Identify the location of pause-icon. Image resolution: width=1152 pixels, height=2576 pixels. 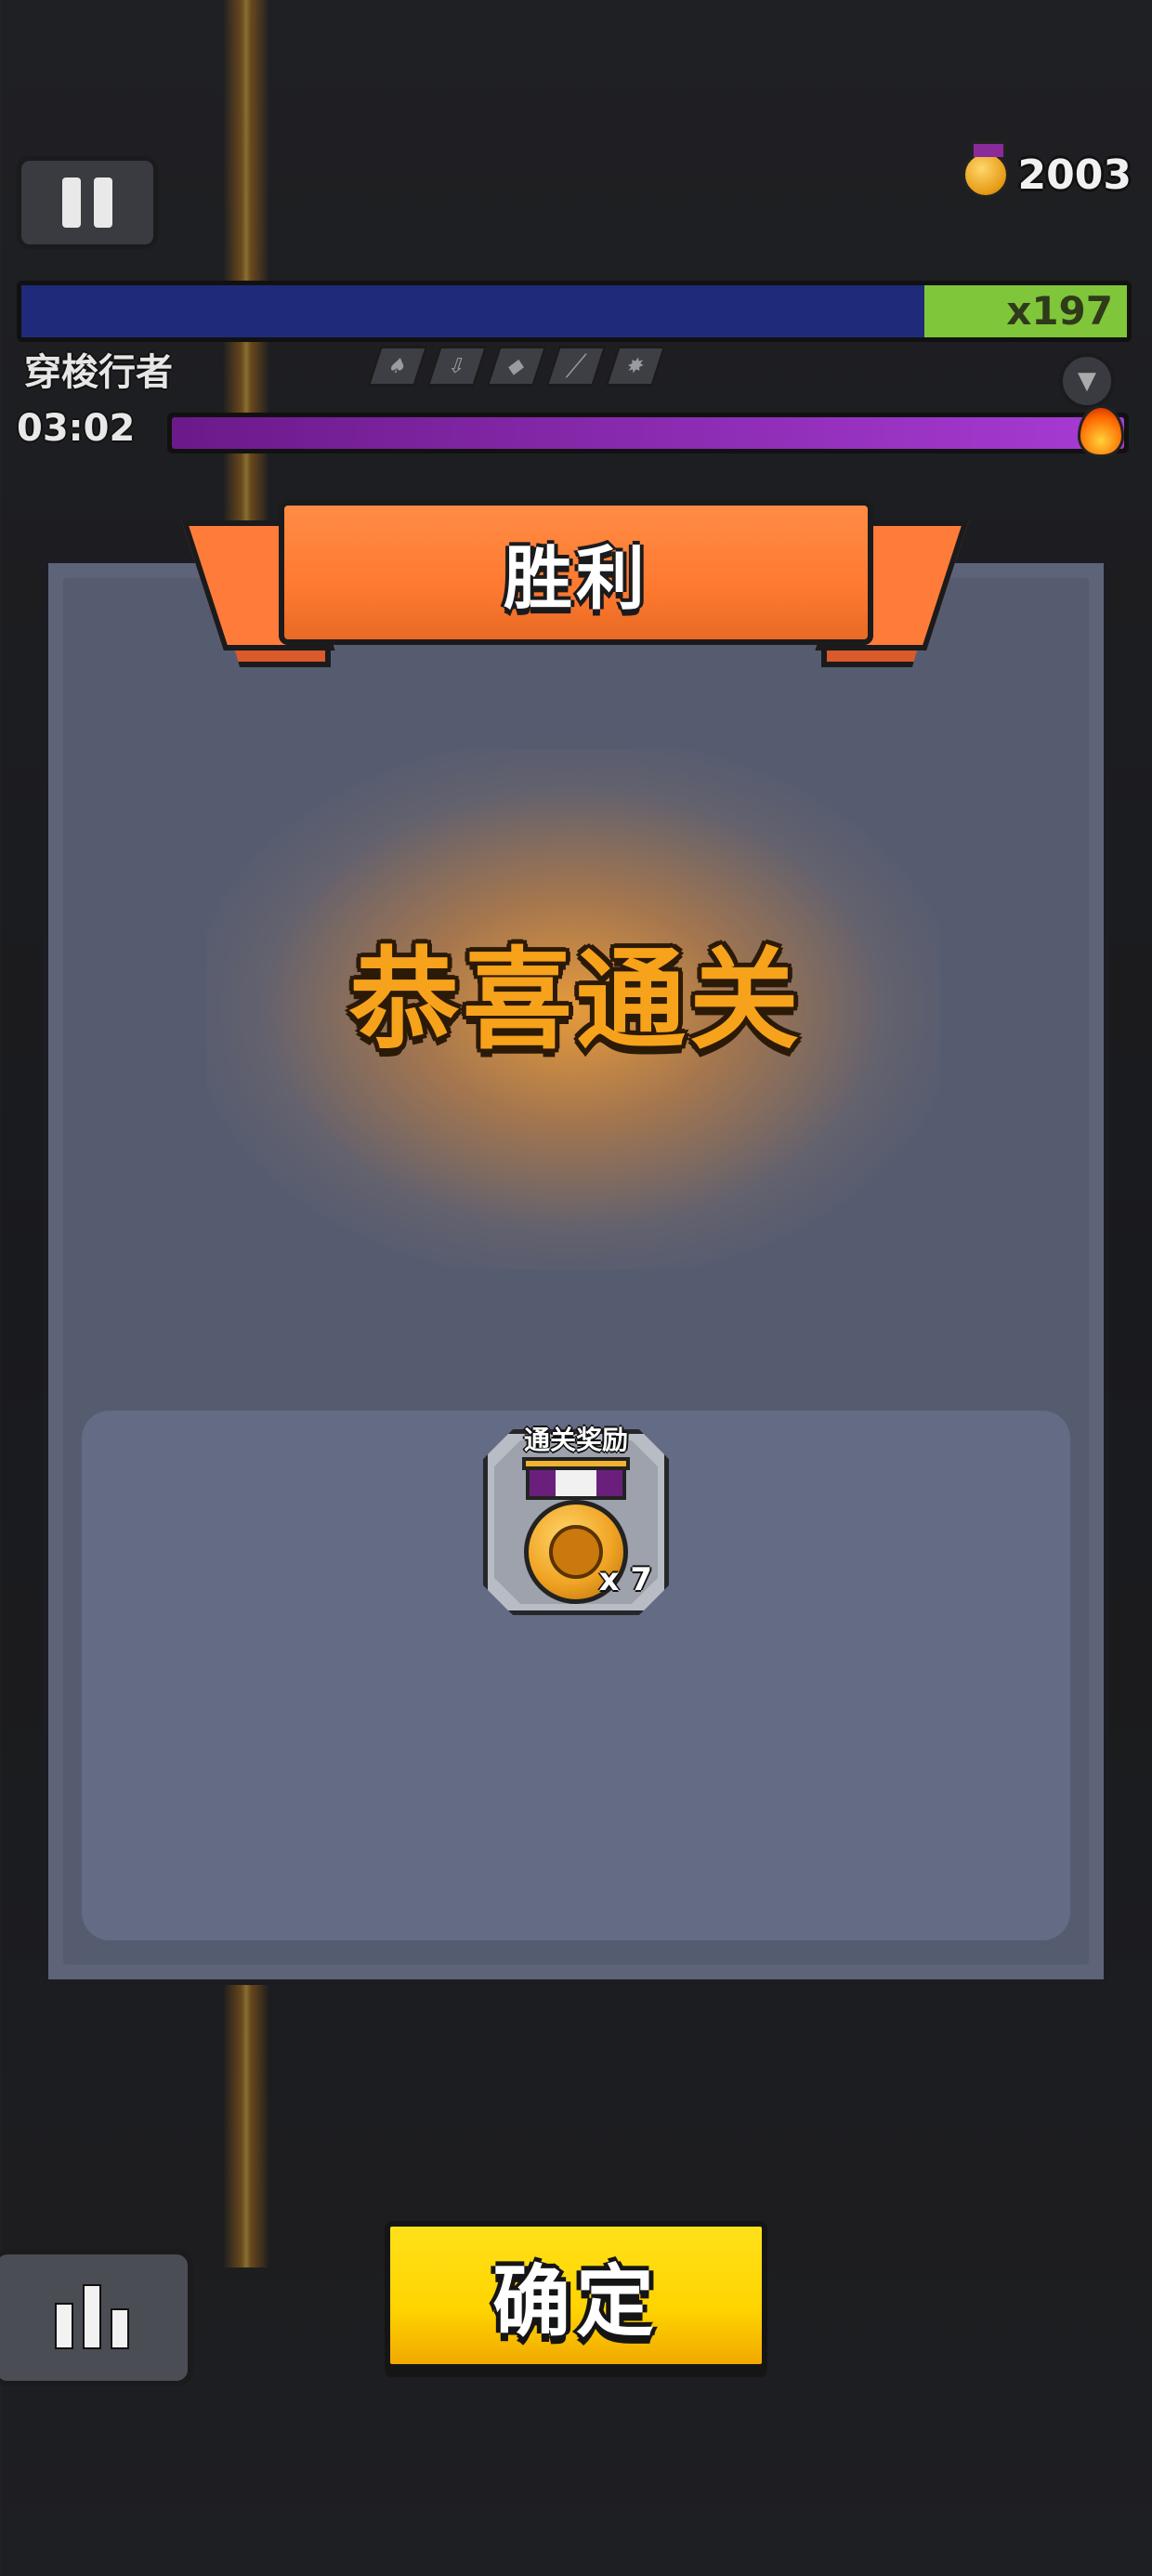
(71, 202).